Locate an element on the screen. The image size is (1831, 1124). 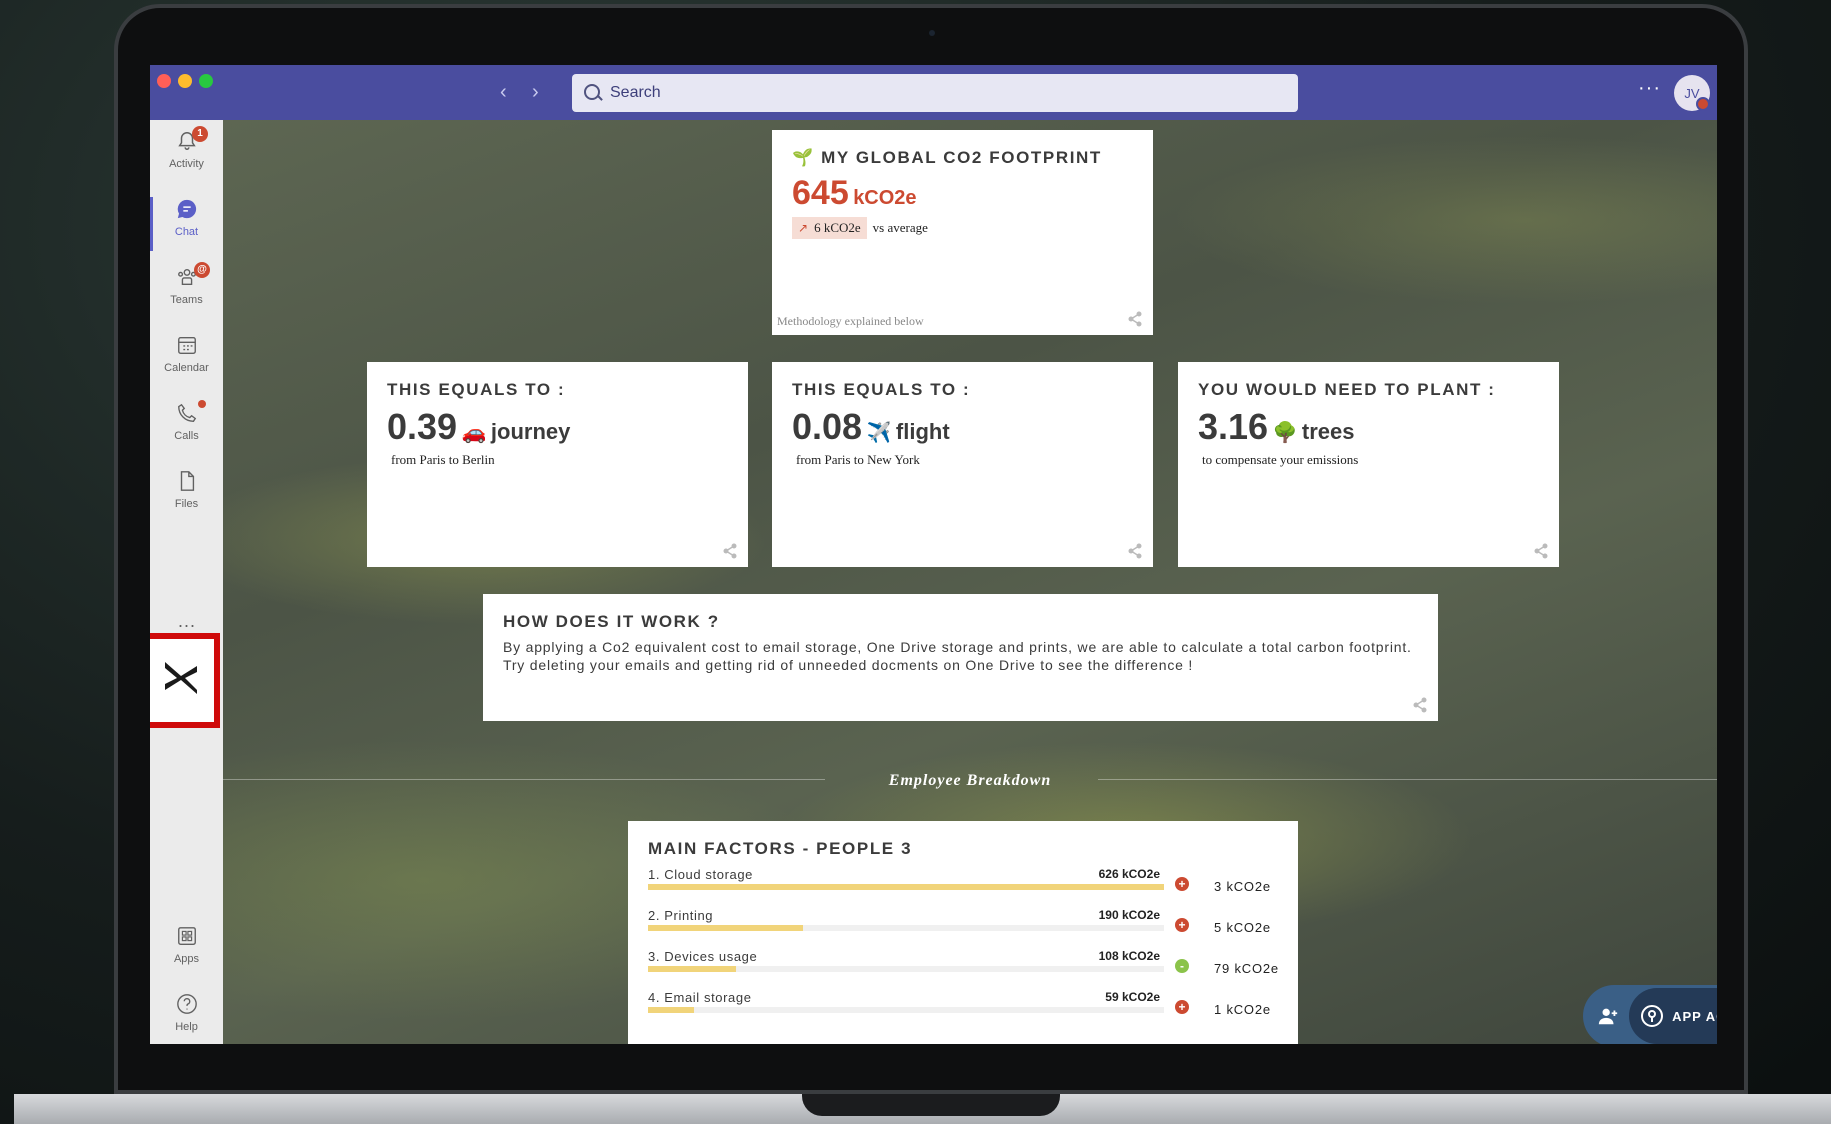
equivalent-title: YOU WOULD NEED TO PLANT : is located at coordinates (1347, 389).